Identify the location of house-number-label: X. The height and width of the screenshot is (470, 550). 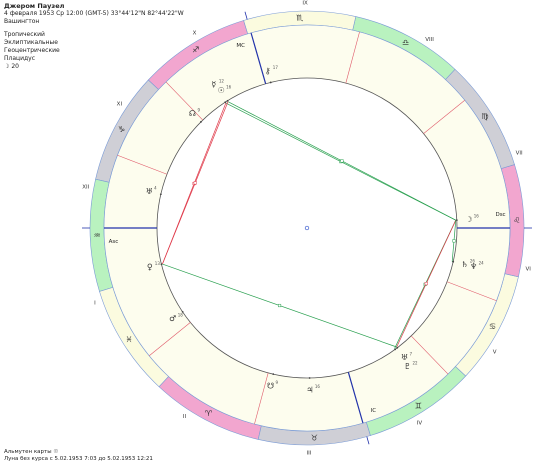
(195, 34).